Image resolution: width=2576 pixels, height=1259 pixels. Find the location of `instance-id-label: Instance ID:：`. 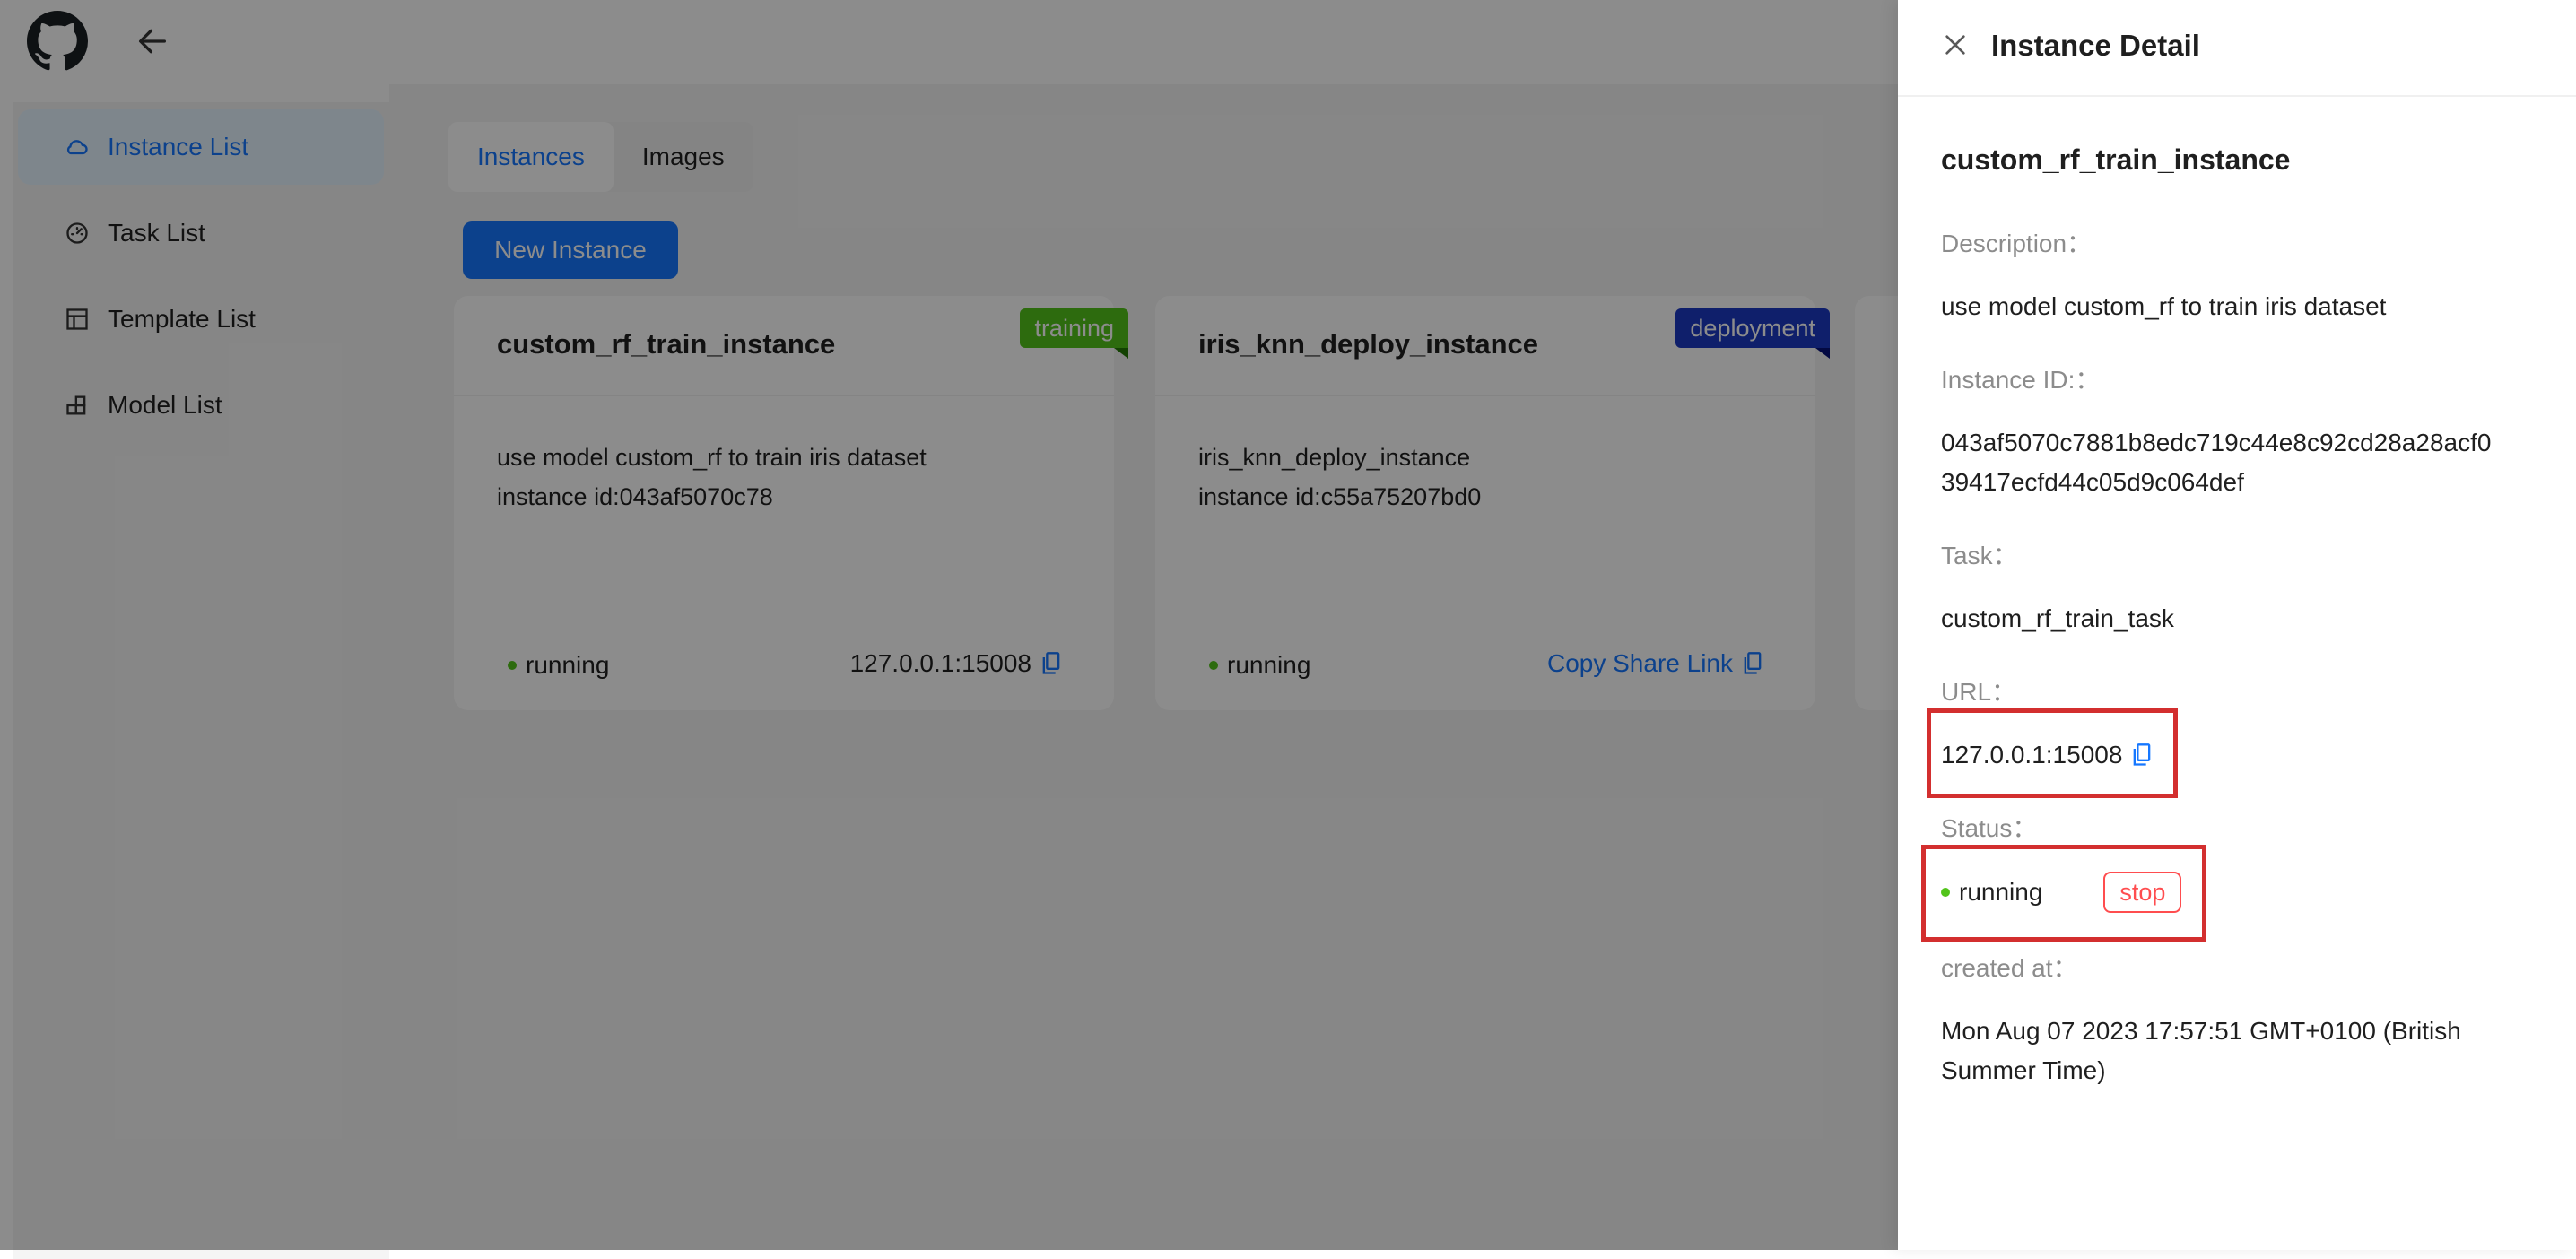

instance-id-label: Instance ID:： is located at coordinates (2021, 380).